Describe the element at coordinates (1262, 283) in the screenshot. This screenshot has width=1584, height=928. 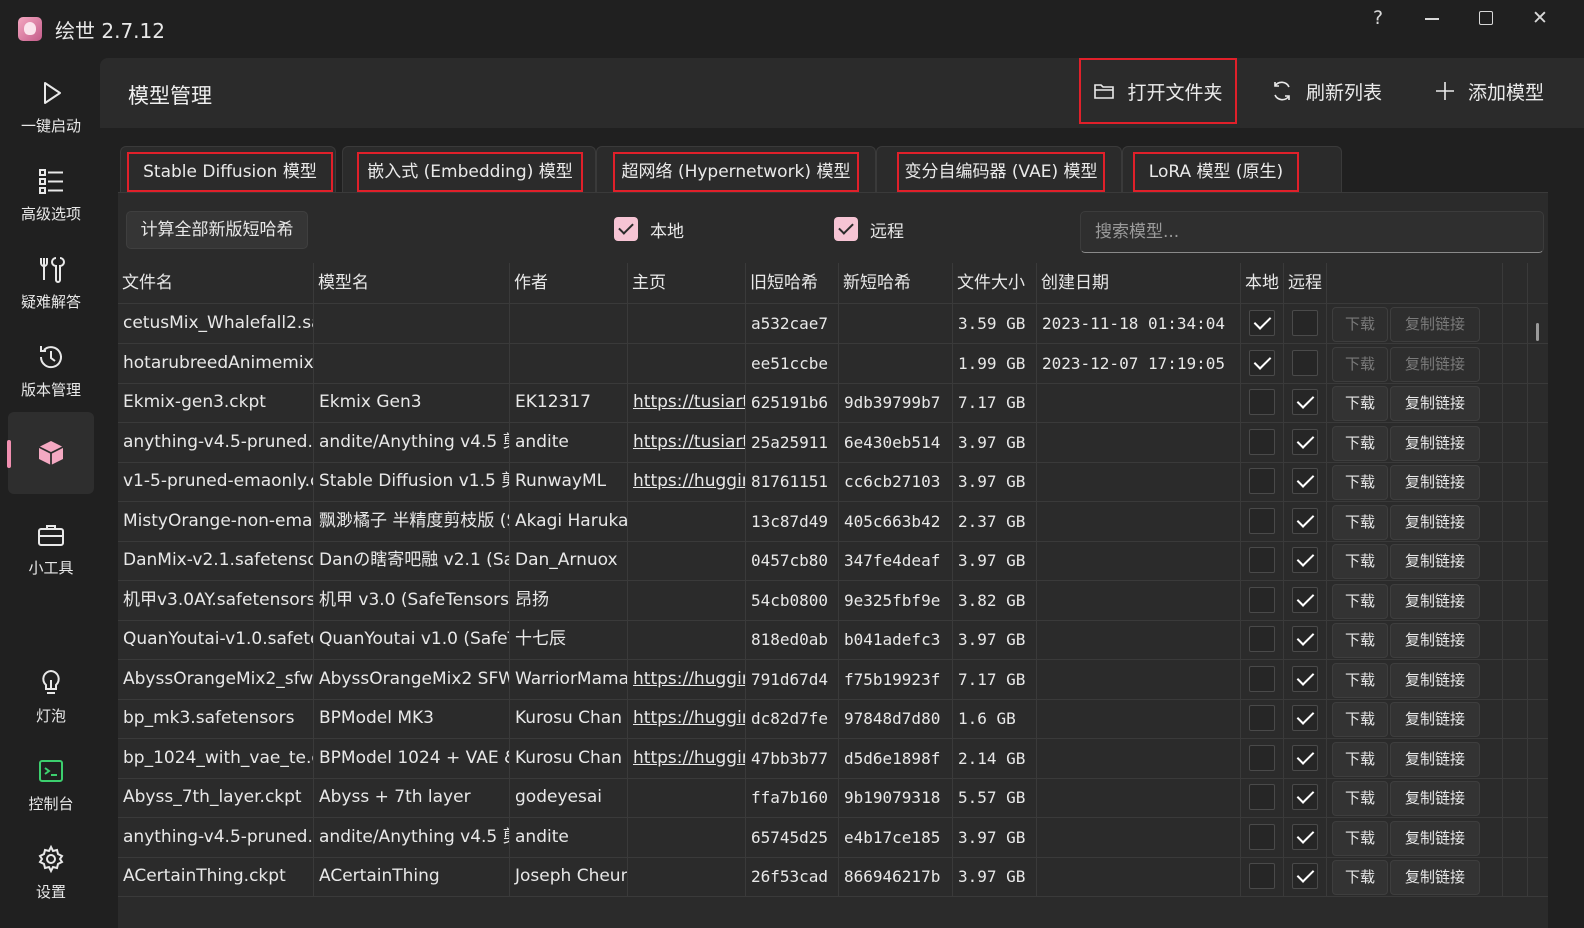
I see `column-header-local: 本地` at that location.